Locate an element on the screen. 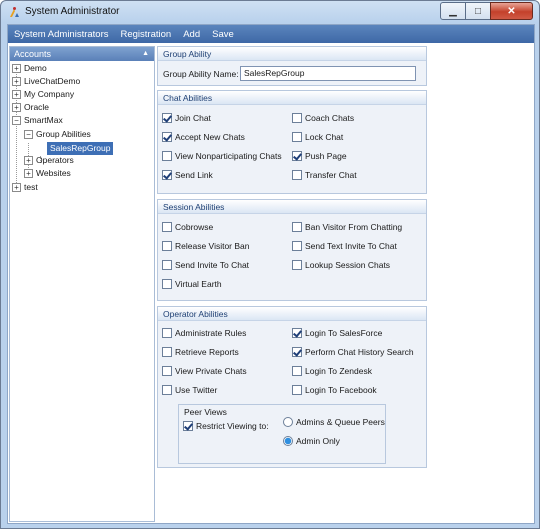 The height and width of the screenshot is (529, 540). title-bar: System Administrator ▁ □ ✕ is located at coordinates (270, 12).